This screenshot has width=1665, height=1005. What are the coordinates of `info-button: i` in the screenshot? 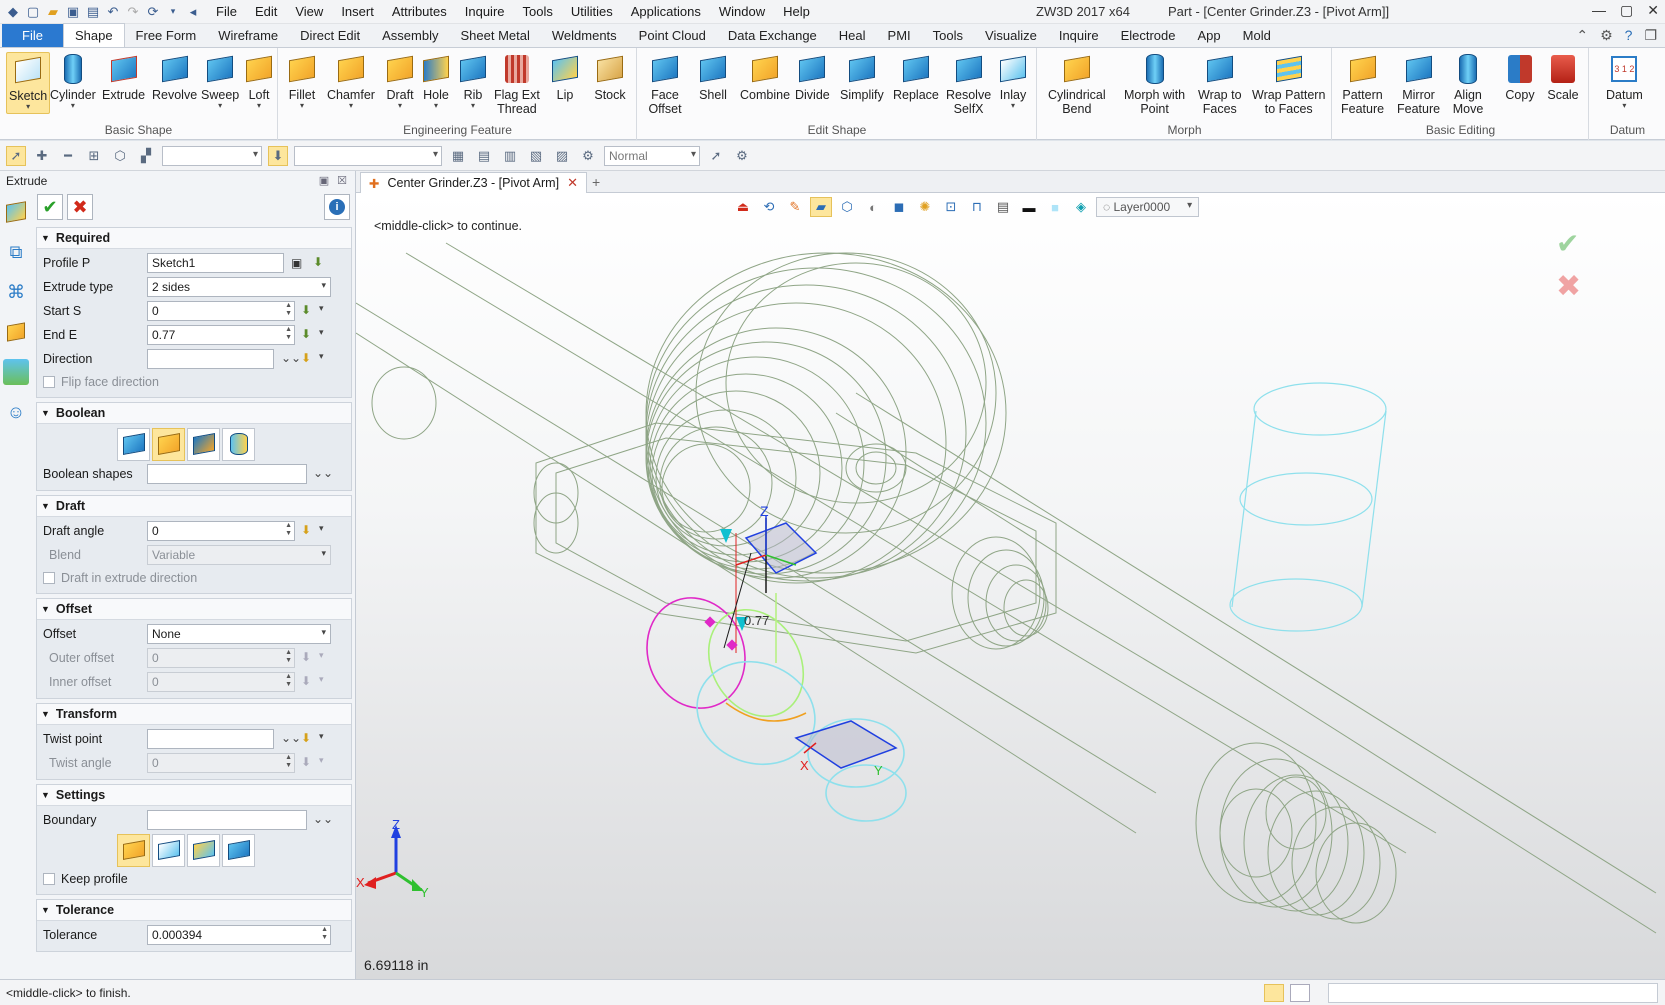 It's located at (337, 207).